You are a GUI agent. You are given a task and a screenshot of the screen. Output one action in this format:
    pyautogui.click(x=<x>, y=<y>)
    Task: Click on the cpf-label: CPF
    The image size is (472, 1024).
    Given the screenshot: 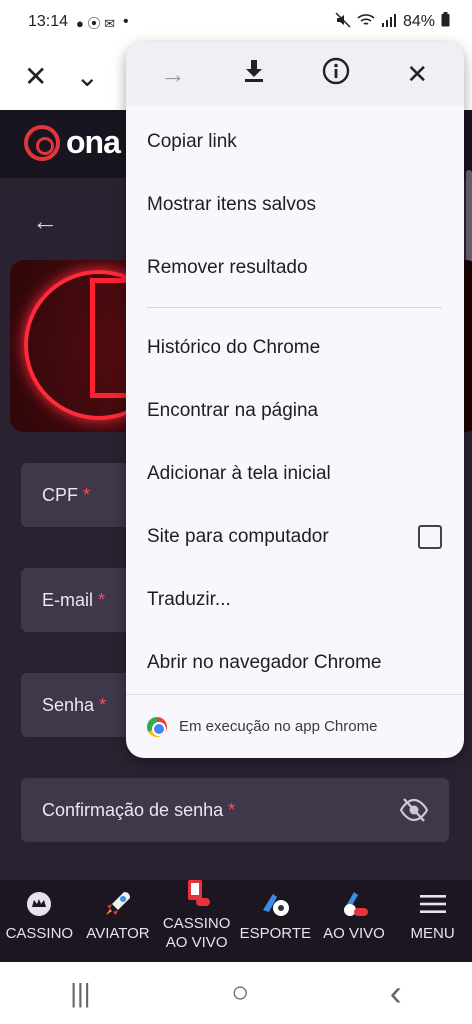 What is the action you would take?
    pyautogui.click(x=60, y=494)
    